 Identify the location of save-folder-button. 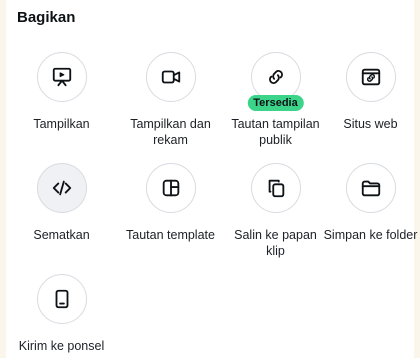
(370, 188).